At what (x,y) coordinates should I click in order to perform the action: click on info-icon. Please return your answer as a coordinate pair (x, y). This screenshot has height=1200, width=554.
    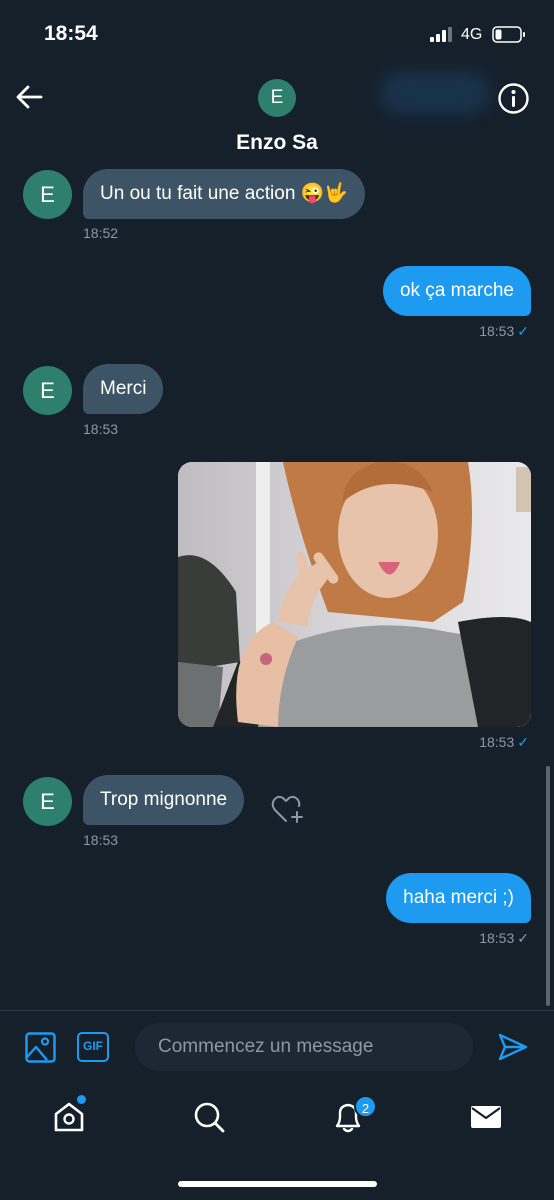
    Looking at the image, I should click on (513, 98).